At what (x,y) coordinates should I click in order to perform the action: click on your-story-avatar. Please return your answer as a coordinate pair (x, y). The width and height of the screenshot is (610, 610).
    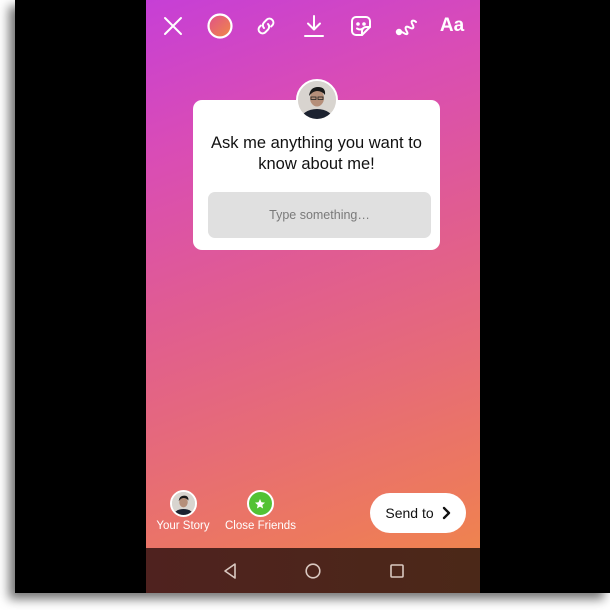
    Looking at the image, I should click on (183, 503).